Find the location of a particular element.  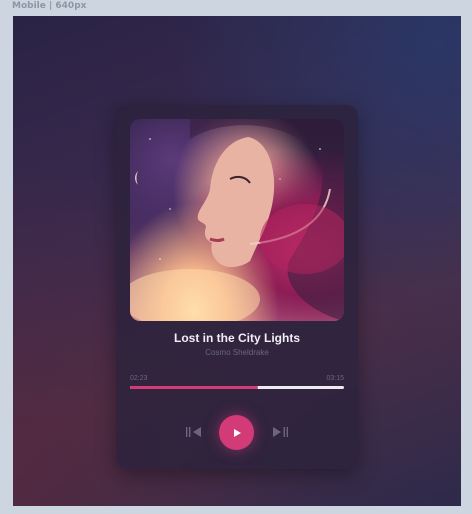

play-icon is located at coordinates (237, 432).